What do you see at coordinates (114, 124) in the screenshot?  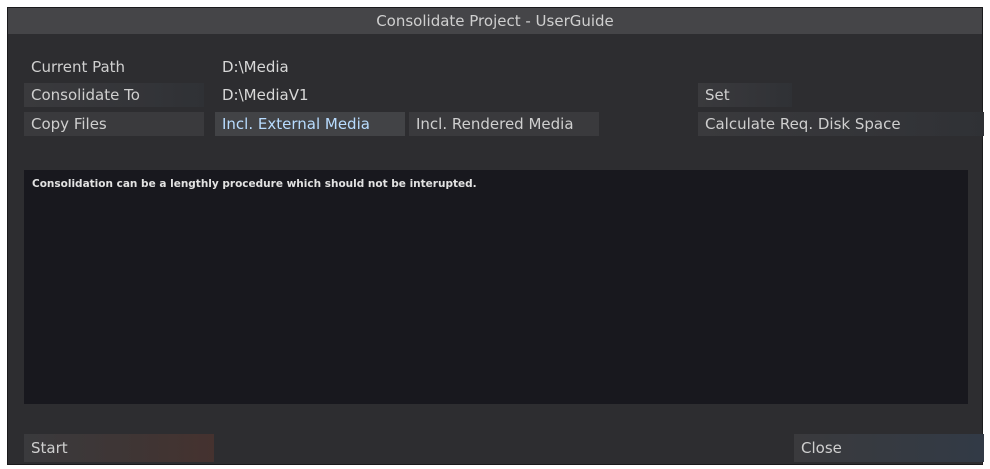 I see `copy-files-toggle: Copy Files` at bounding box center [114, 124].